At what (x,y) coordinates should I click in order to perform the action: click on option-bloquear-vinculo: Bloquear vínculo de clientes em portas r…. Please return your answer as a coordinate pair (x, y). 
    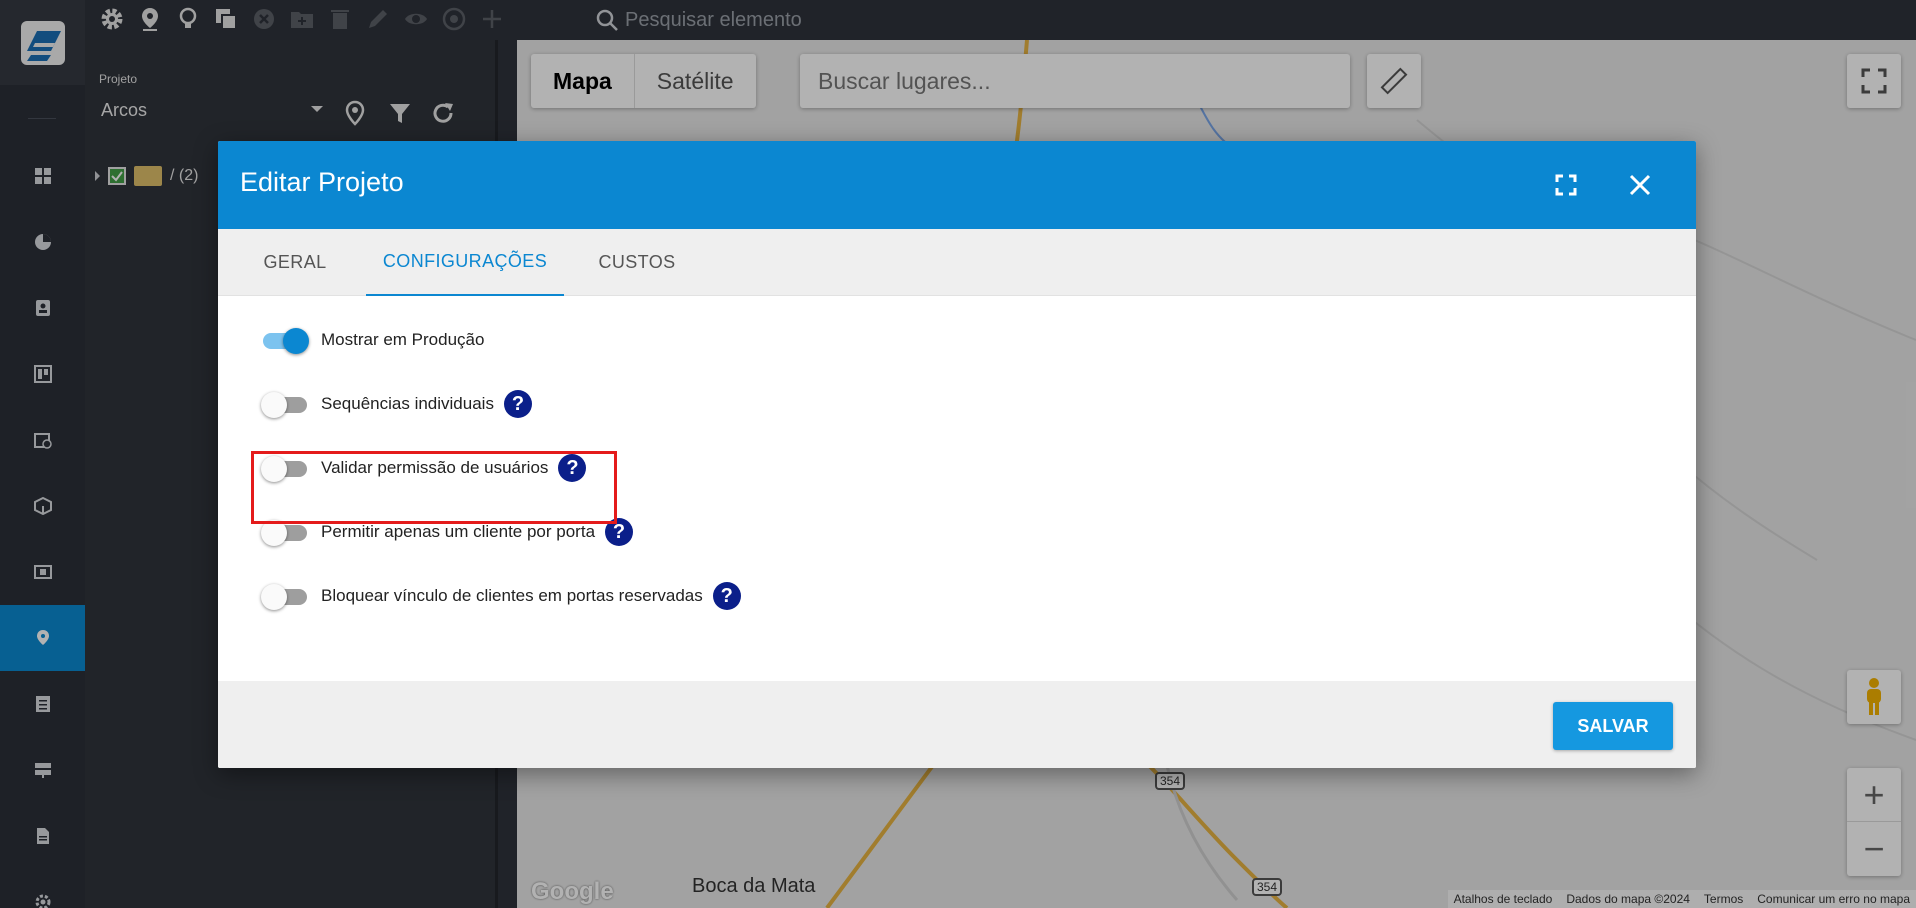
    Looking at the image, I should click on (501, 596).